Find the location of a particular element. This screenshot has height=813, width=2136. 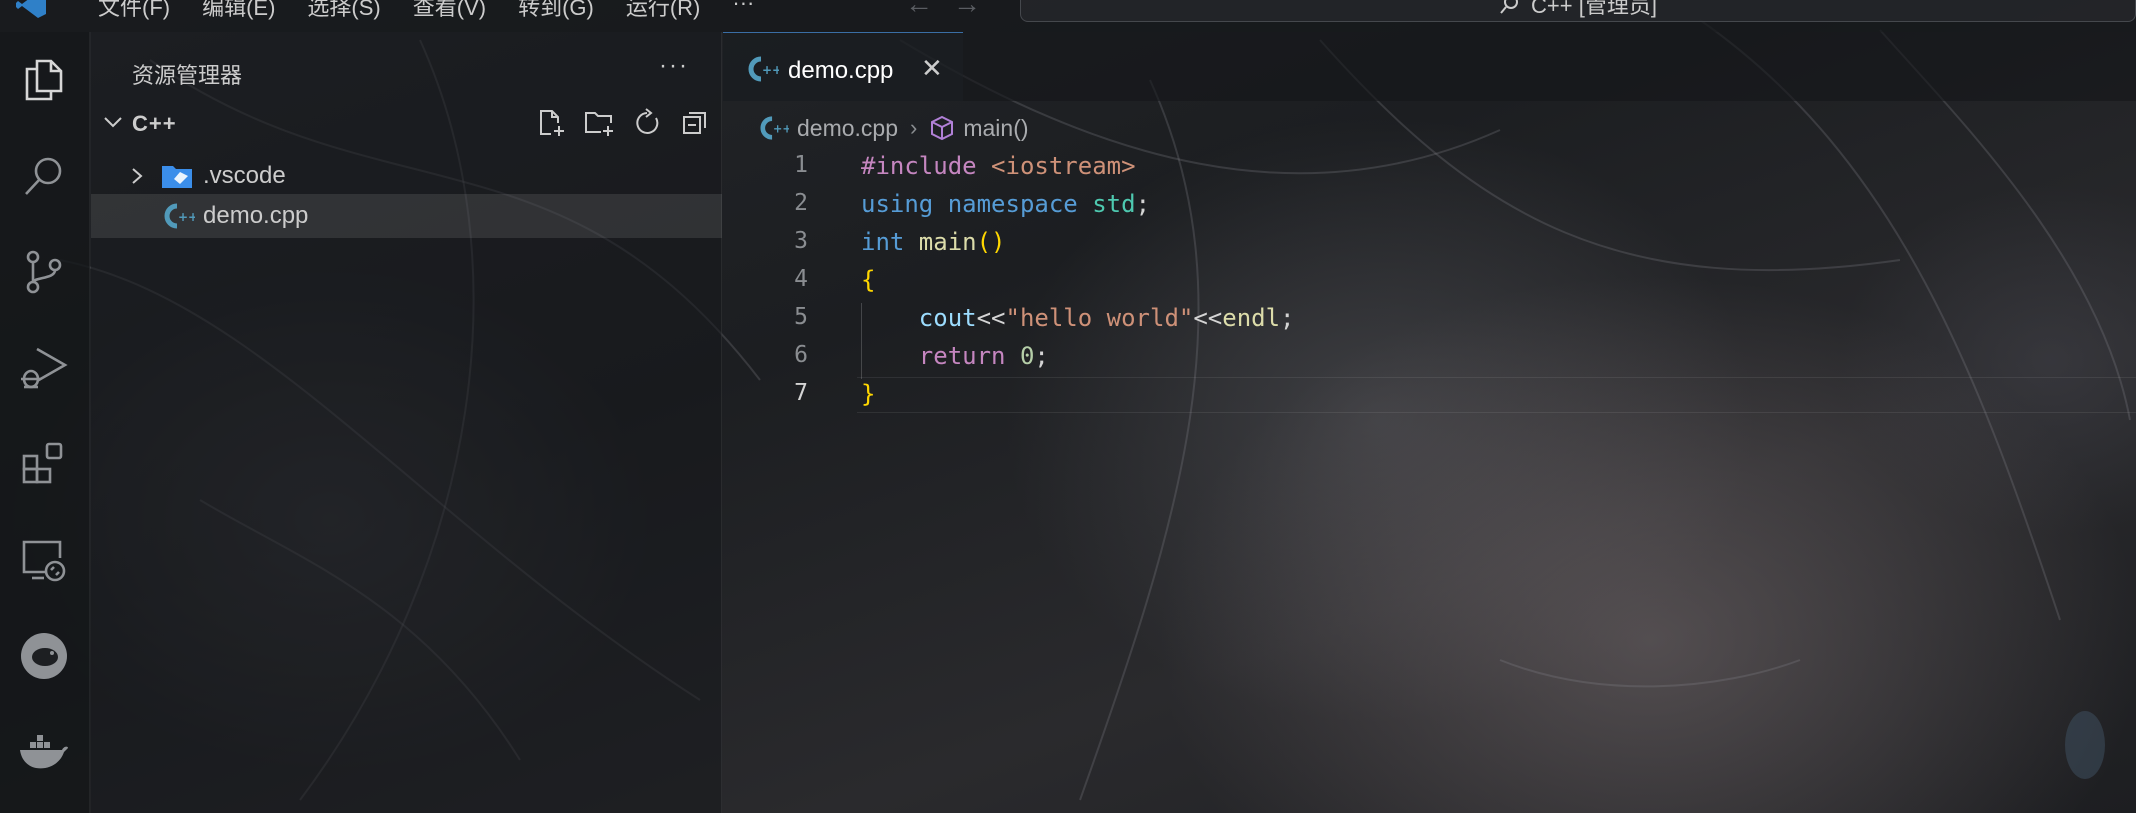

line-number: 5 is located at coordinates (801, 317).